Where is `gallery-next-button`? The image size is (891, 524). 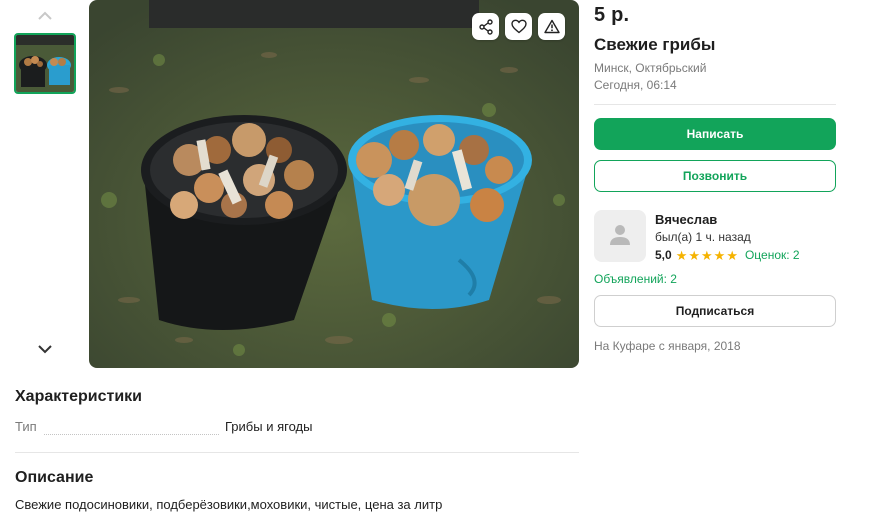
gallery-next-button is located at coordinates (45, 350).